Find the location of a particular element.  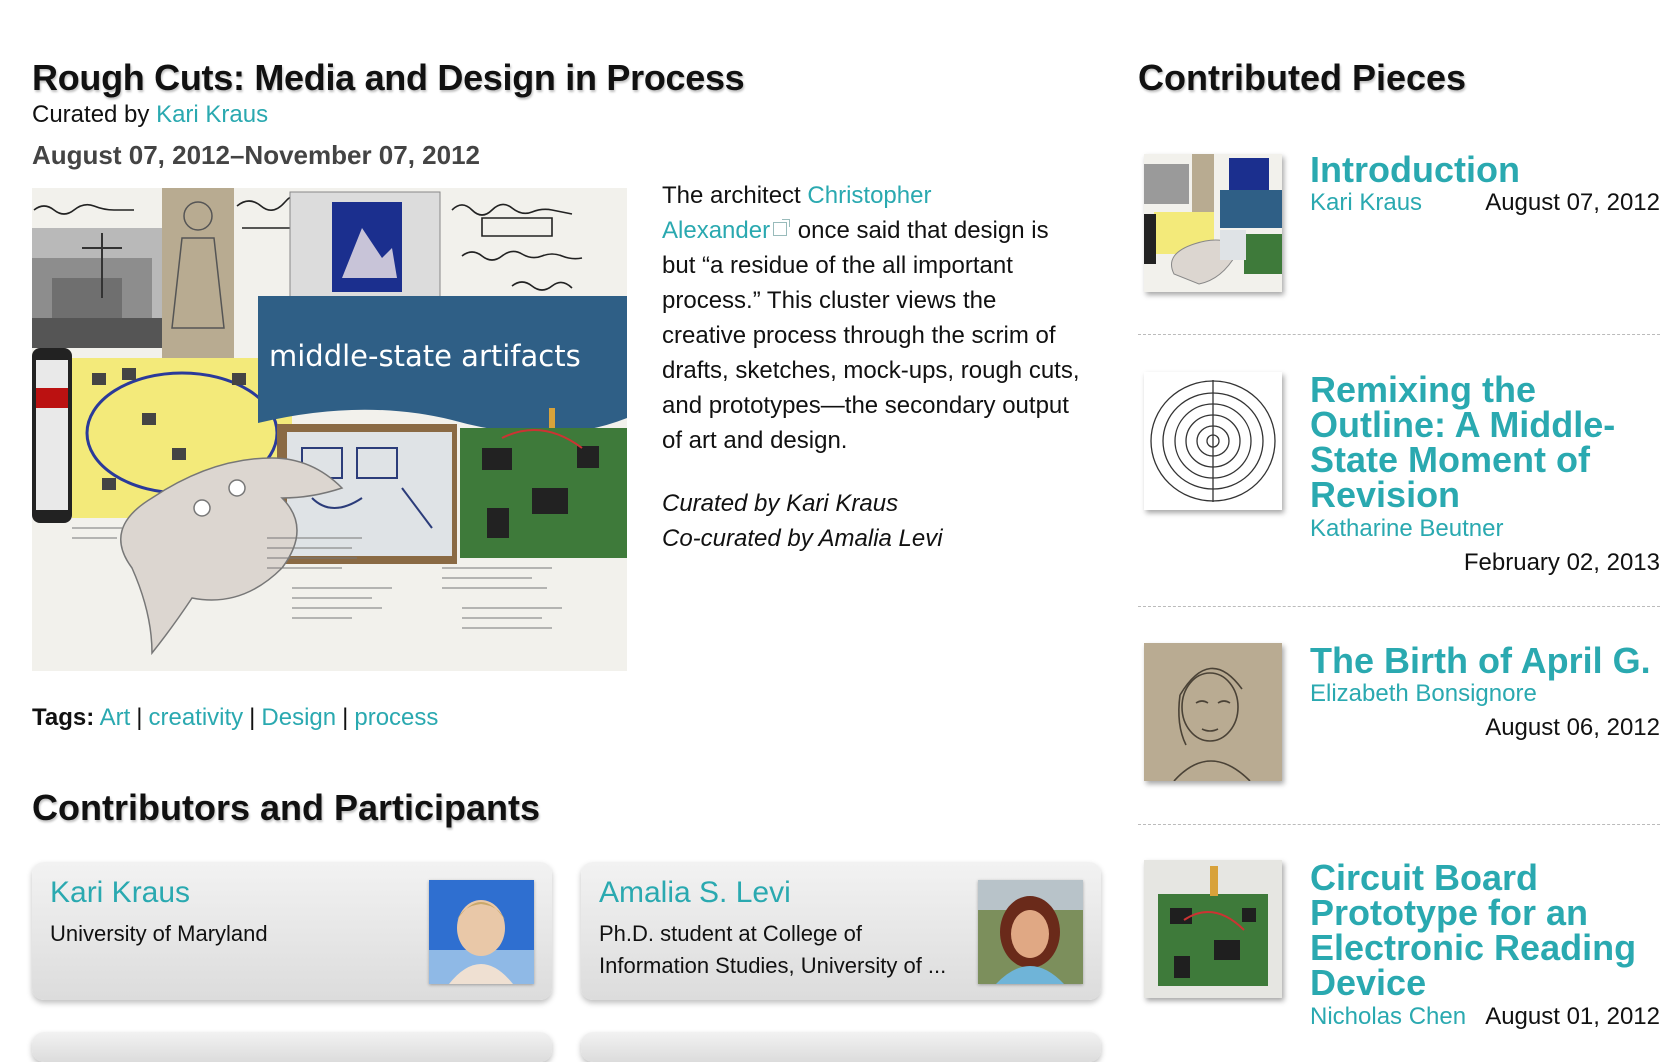

piece-title-link: The Birth of April G. is located at coordinates (1485, 661).